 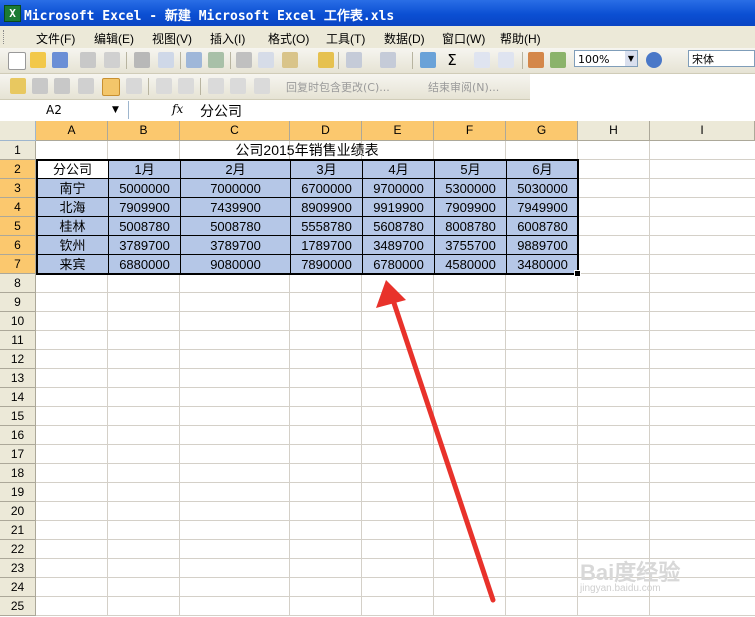 I want to click on baidu-jingyan-watermark: Bai度经验 jingyan.baidu.com, so click(x=655, y=575).